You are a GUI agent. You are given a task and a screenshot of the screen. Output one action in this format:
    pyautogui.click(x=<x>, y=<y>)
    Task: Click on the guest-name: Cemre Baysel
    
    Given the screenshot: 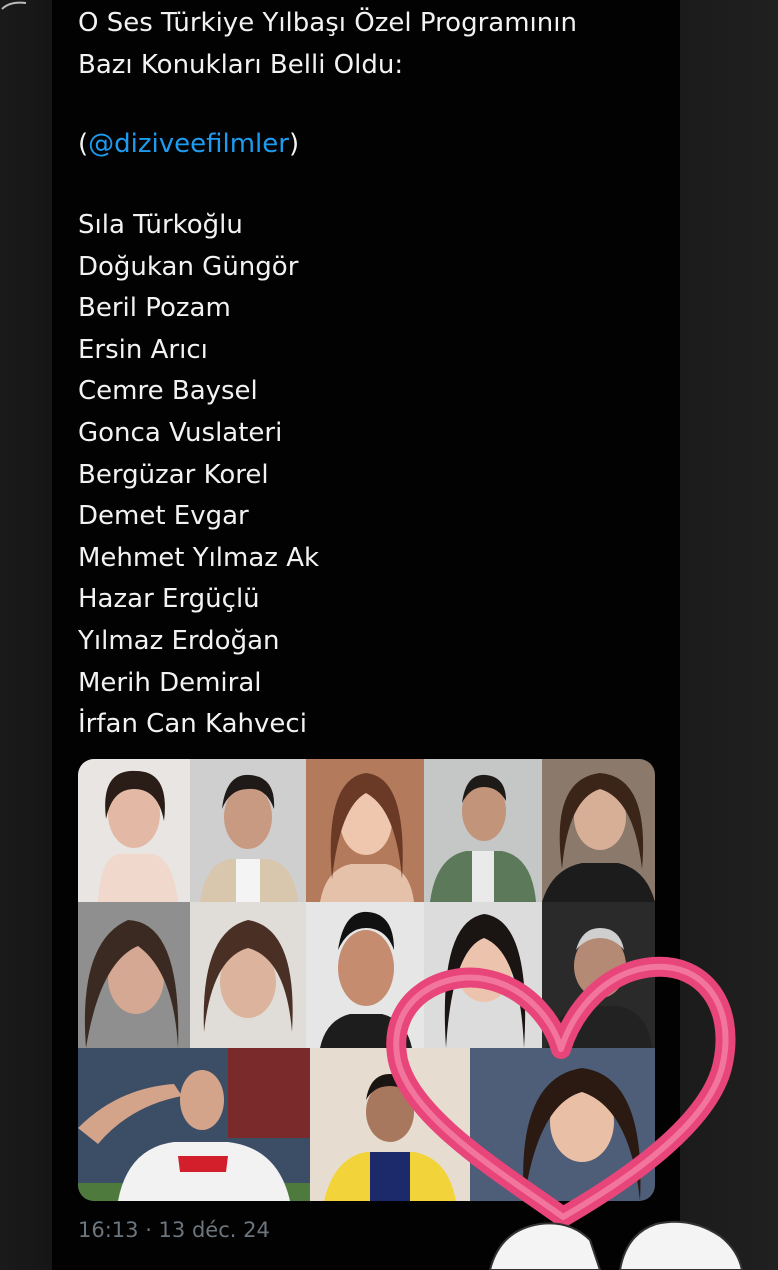 What is the action you would take?
    pyautogui.click(x=168, y=391)
    